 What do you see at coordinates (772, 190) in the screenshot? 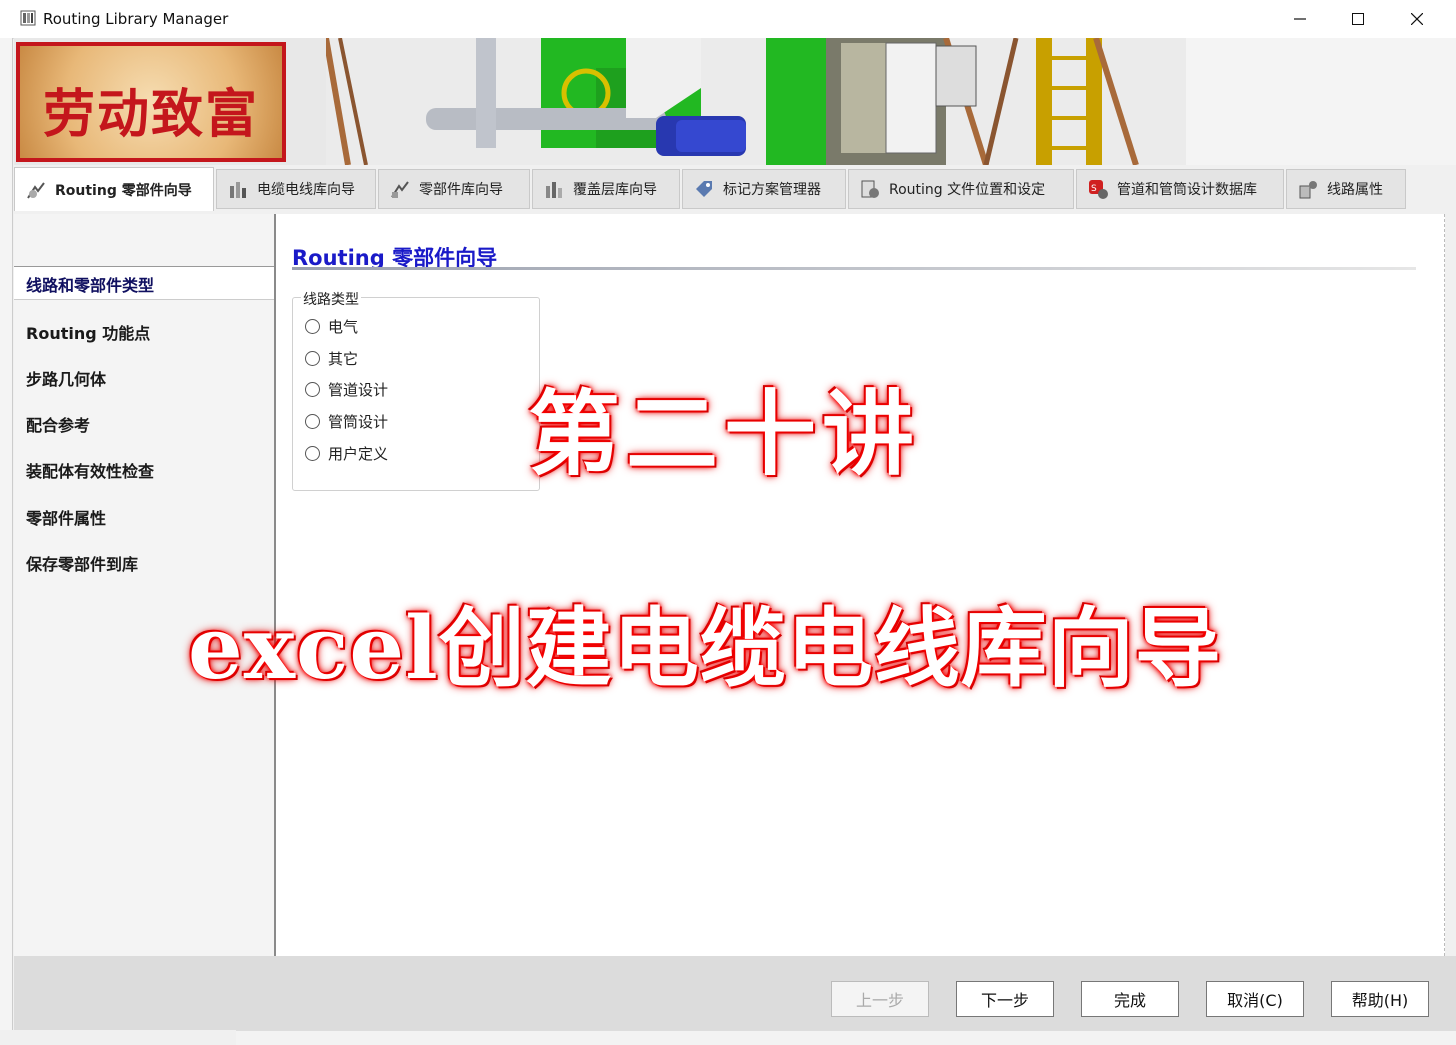
I see `tab-label: 标记方案管理器` at bounding box center [772, 190].